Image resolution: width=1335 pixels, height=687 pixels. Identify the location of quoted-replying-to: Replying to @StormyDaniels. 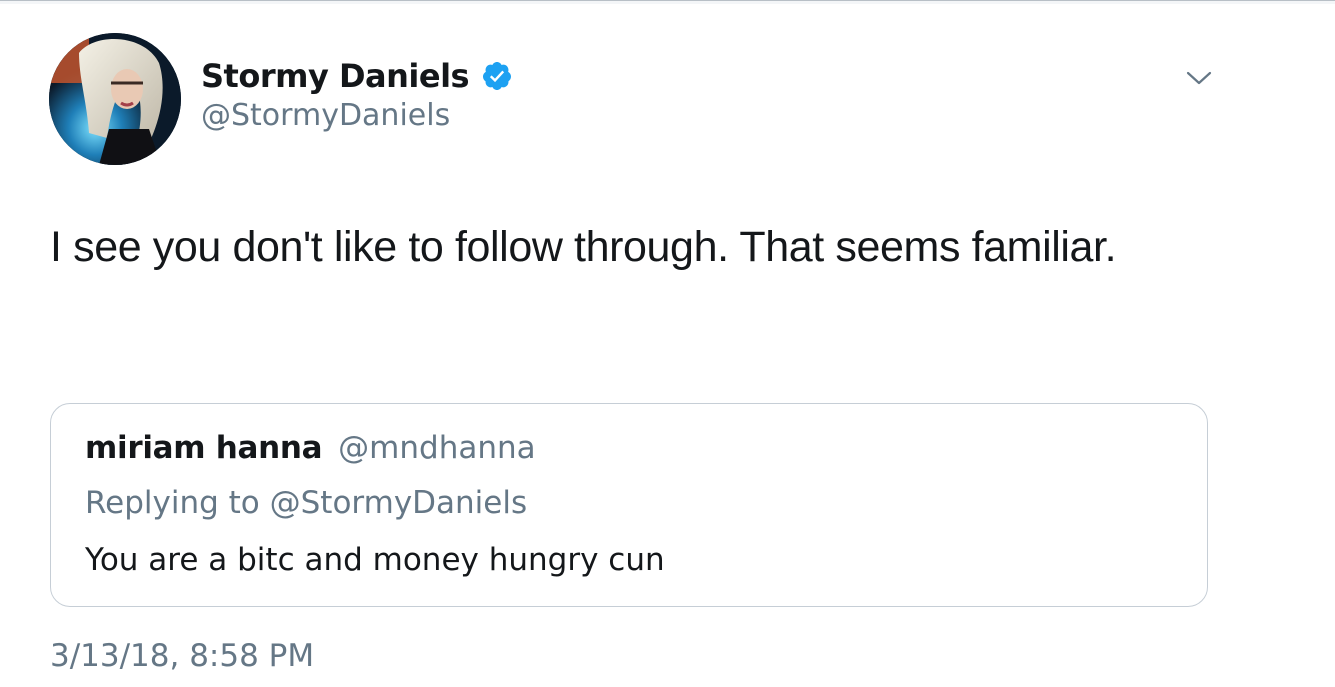
(306, 503).